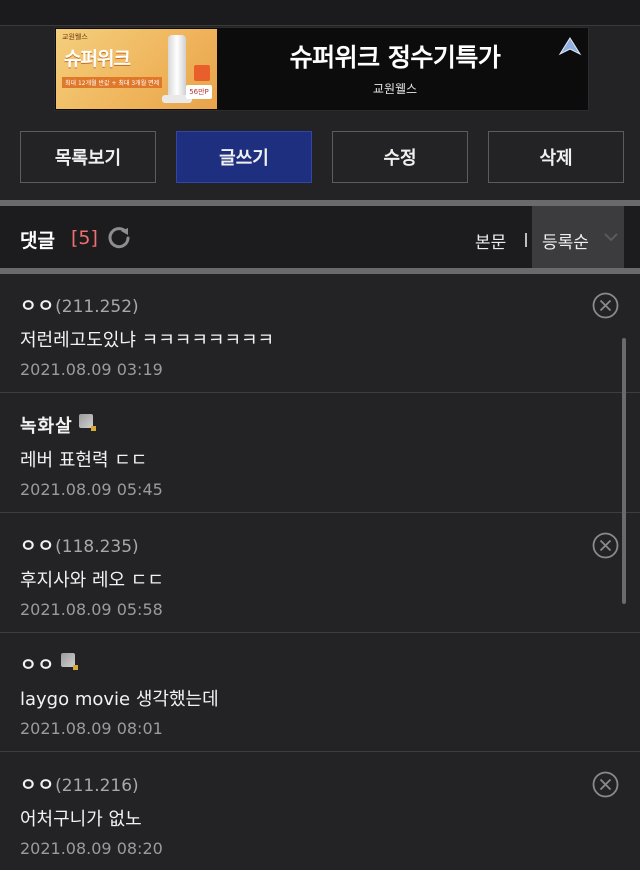 This screenshot has height=870, width=640. I want to click on ad-title: 슈퍼위크 정수기특가, so click(395, 56).